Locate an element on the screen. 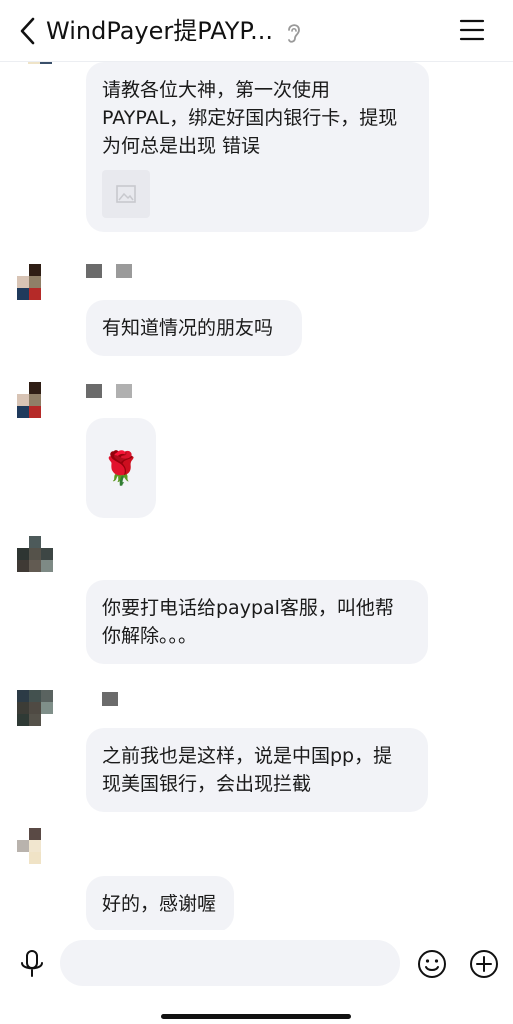 This screenshot has height=1024, width=513. rose-emoji: 🌹 is located at coordinates (121, 468).